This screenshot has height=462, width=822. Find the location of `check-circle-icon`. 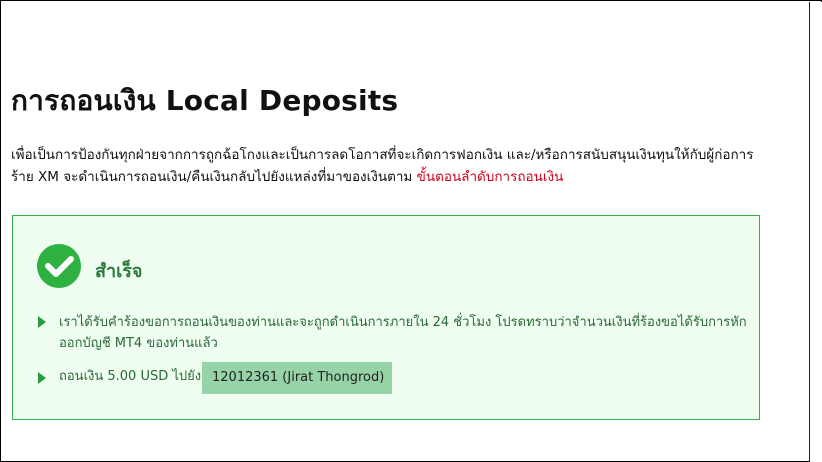

check-circle-icon is located at coordinates (59, 266).